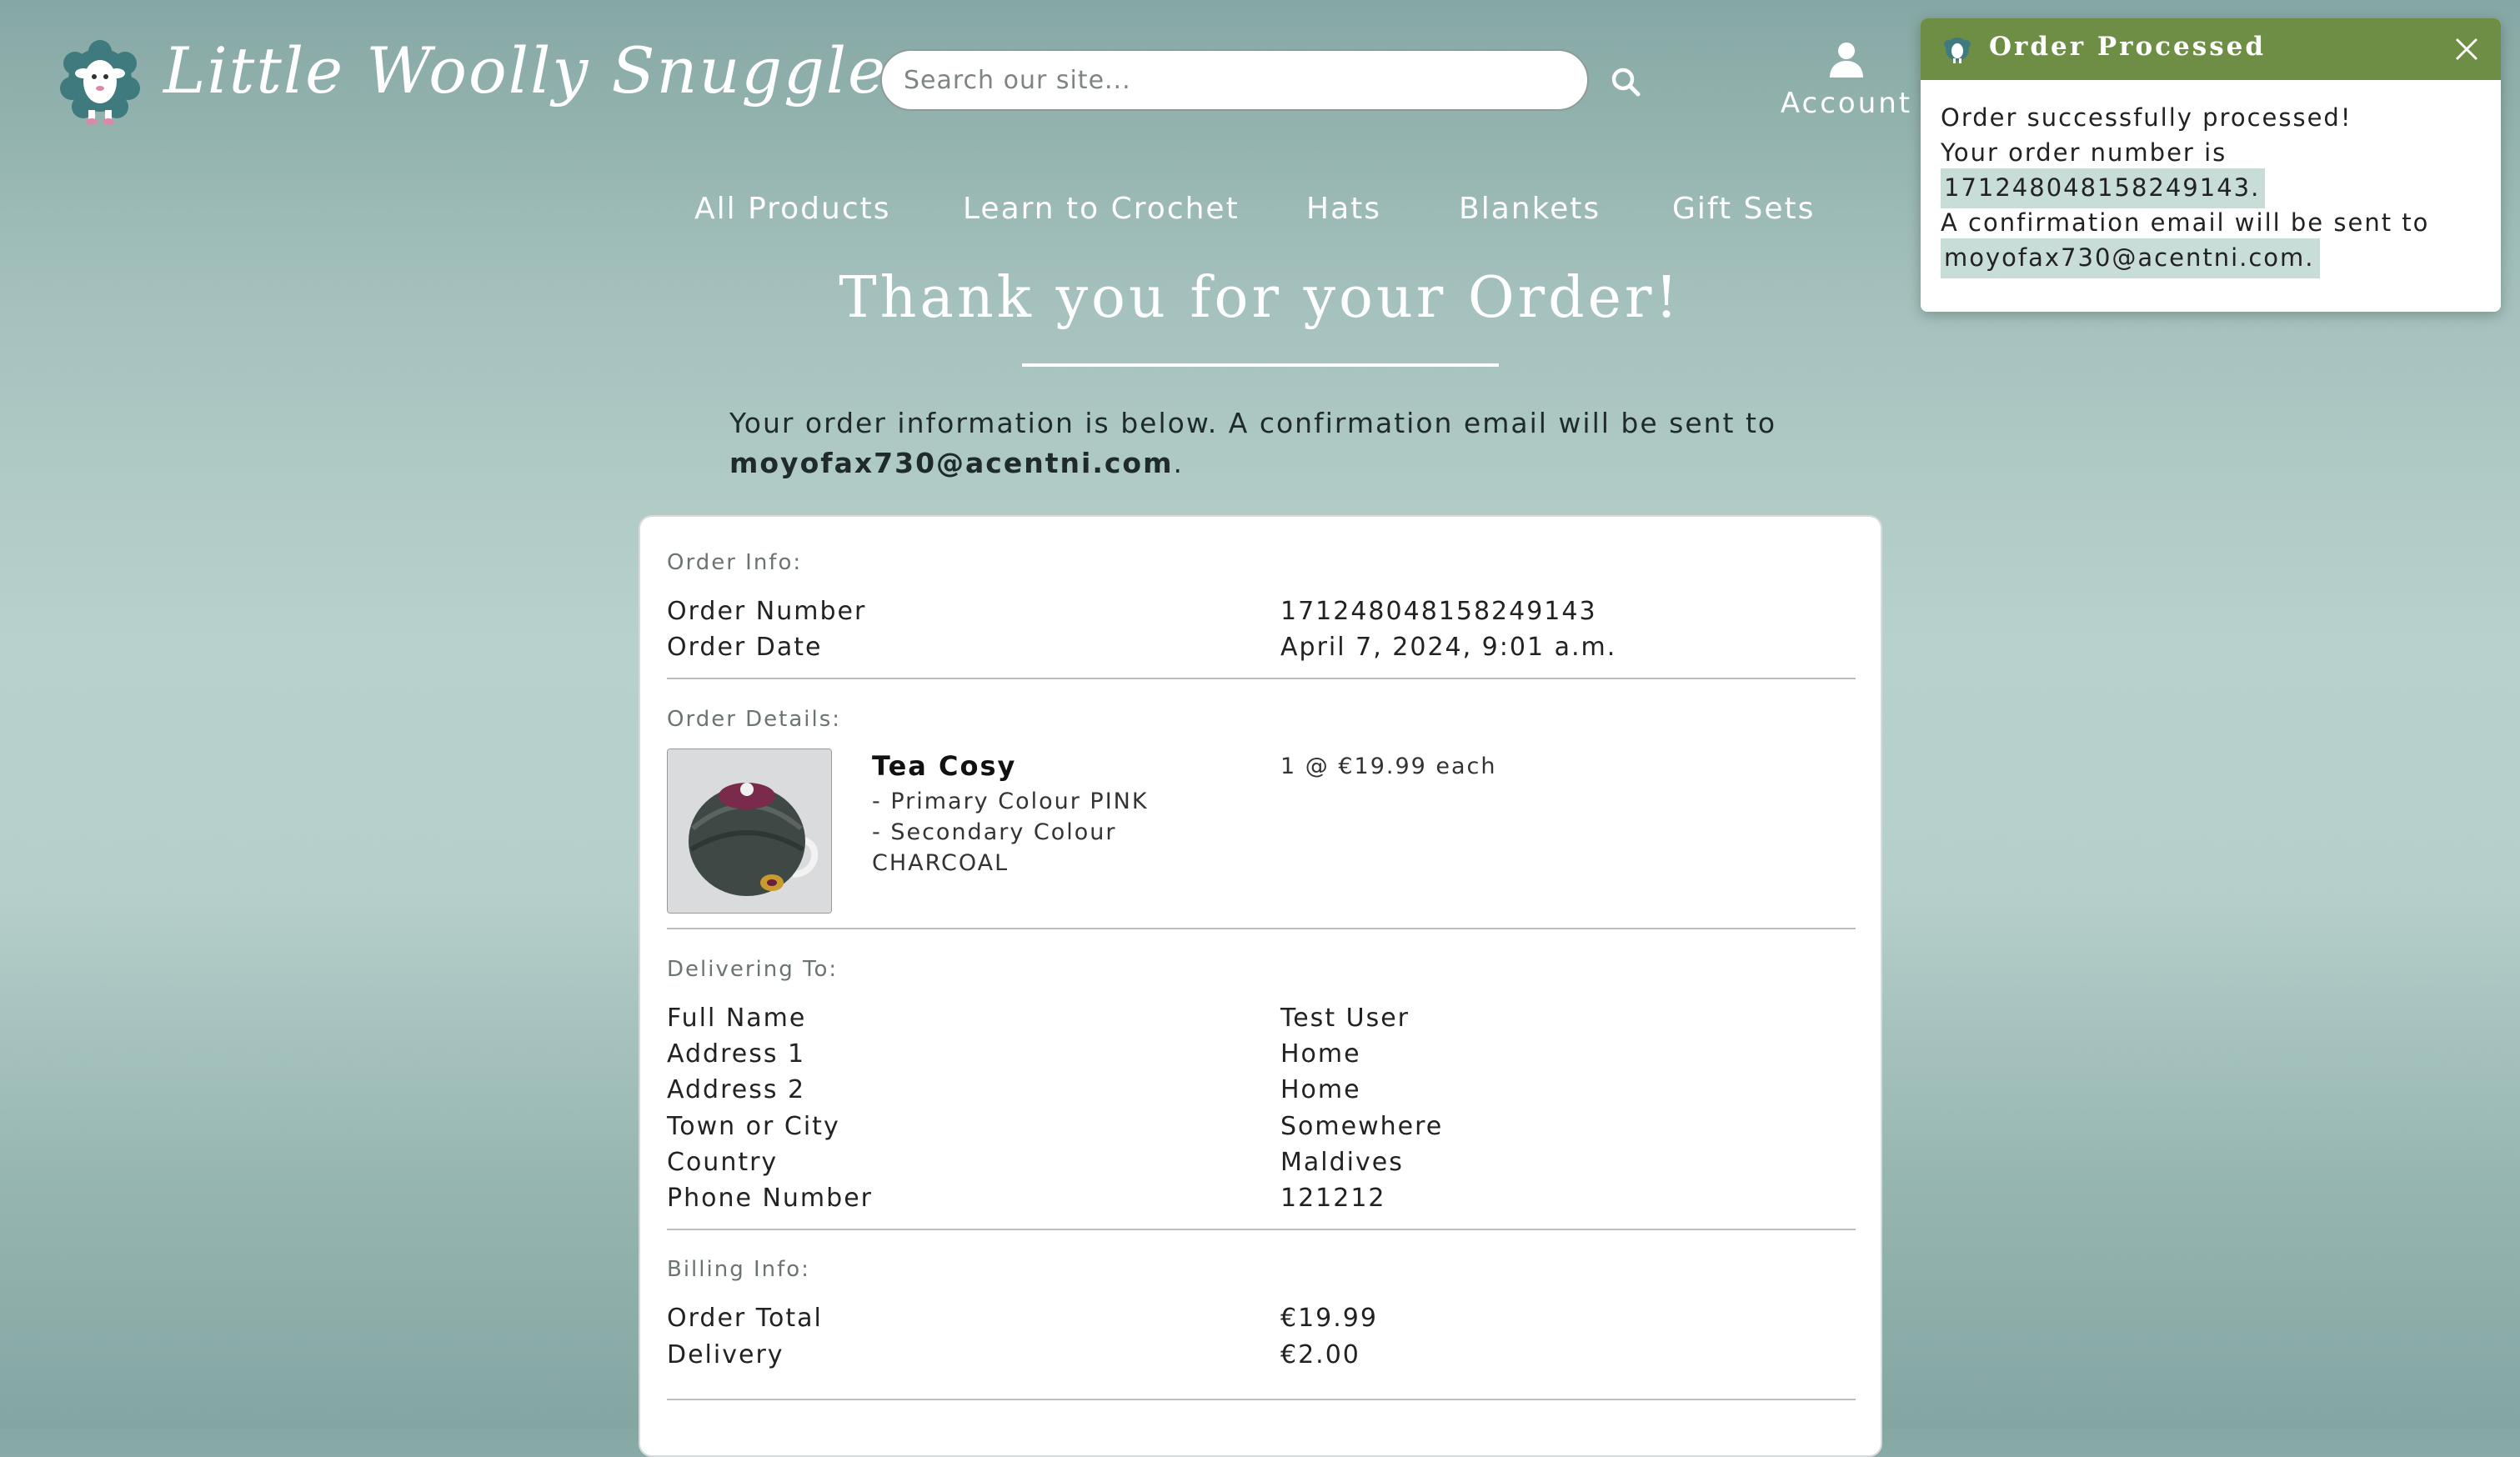 Image resolution: width=2520 pixels, height=1457 pixels. Describe the element at coordinates (2128, 47) in the screenshot. I see `toast-title: Order Processed` at that location.